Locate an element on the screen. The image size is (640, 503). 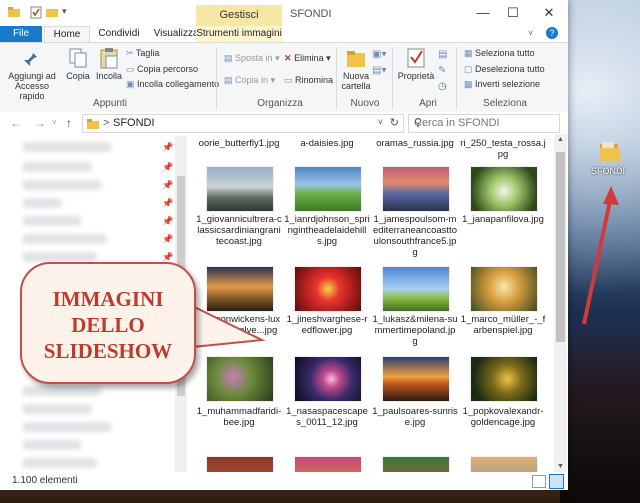
callout-line: DELLO is located at coordinates (108, 325).